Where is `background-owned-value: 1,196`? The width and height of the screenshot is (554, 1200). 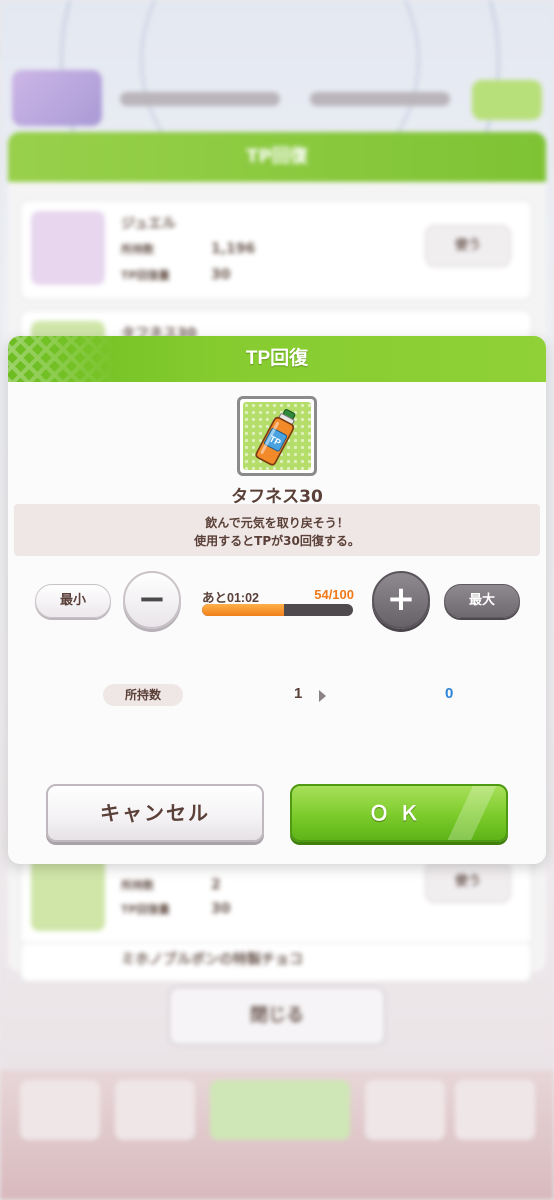 background-owned-value: 1,196 is located at coordinates (233, 249).